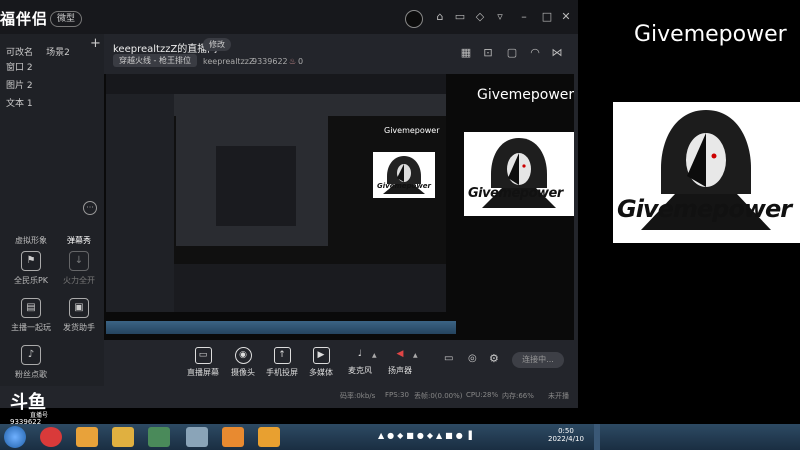  What do you see at coordinates (704, 209) in the screenshot?
I see `right-logo-text: Givemepower` at bounding box center [704, 209].